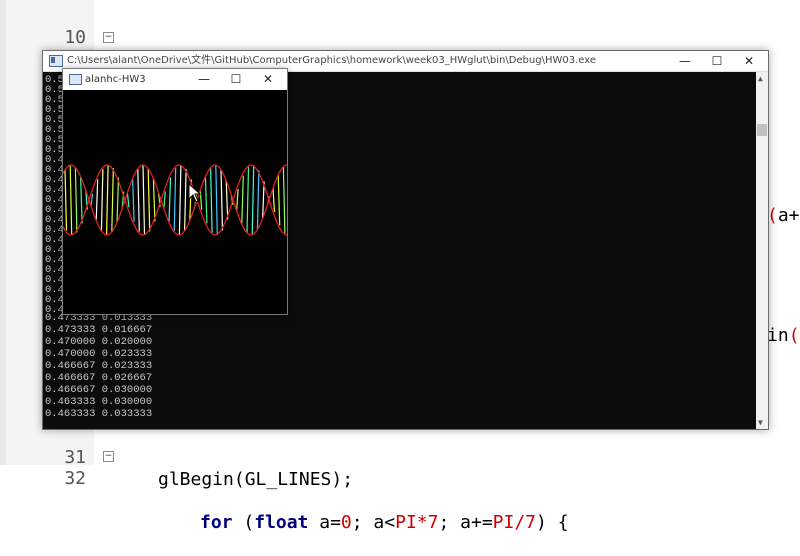 Image resolution: width=800 pixels, height=556 pixels. I want to click on scroll-up-icon: ▲, so click(760, 78).